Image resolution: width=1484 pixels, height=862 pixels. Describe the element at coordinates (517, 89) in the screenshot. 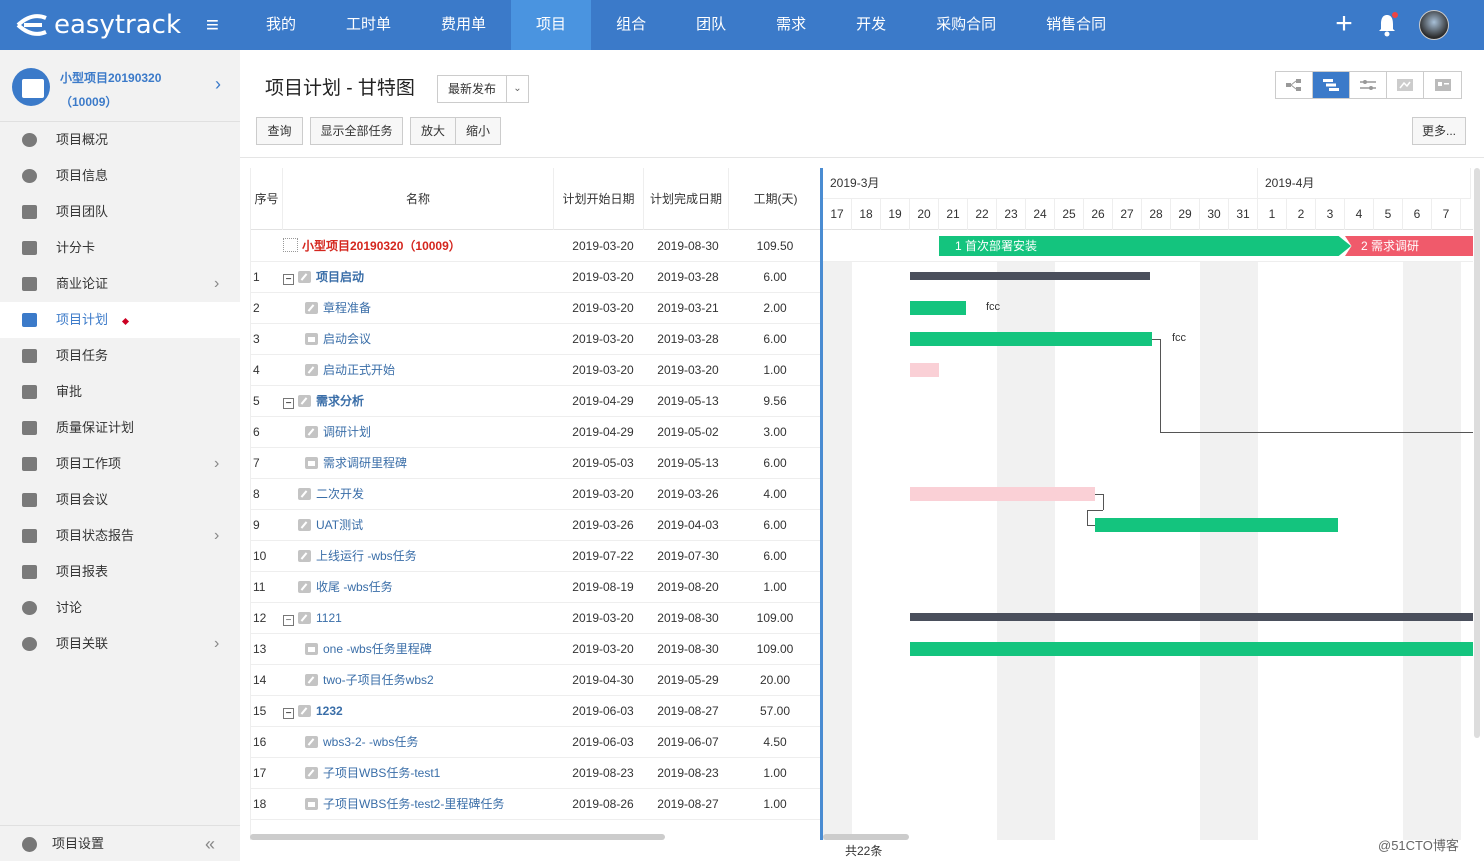

I see `chevron-down-icon: ⌄` at that location.